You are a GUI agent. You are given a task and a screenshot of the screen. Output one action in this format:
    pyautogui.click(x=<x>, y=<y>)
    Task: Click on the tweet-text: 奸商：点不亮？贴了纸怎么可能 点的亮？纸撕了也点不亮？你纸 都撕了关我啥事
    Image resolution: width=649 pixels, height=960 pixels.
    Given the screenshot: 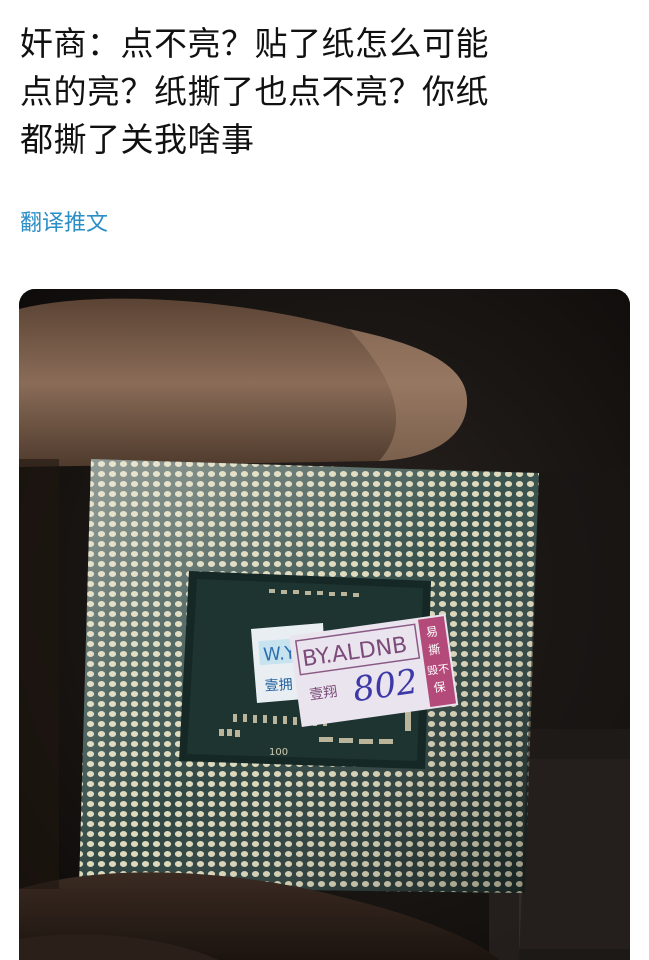 What is the action you would take?
    pyautogui.click(x=325, y=92)
    